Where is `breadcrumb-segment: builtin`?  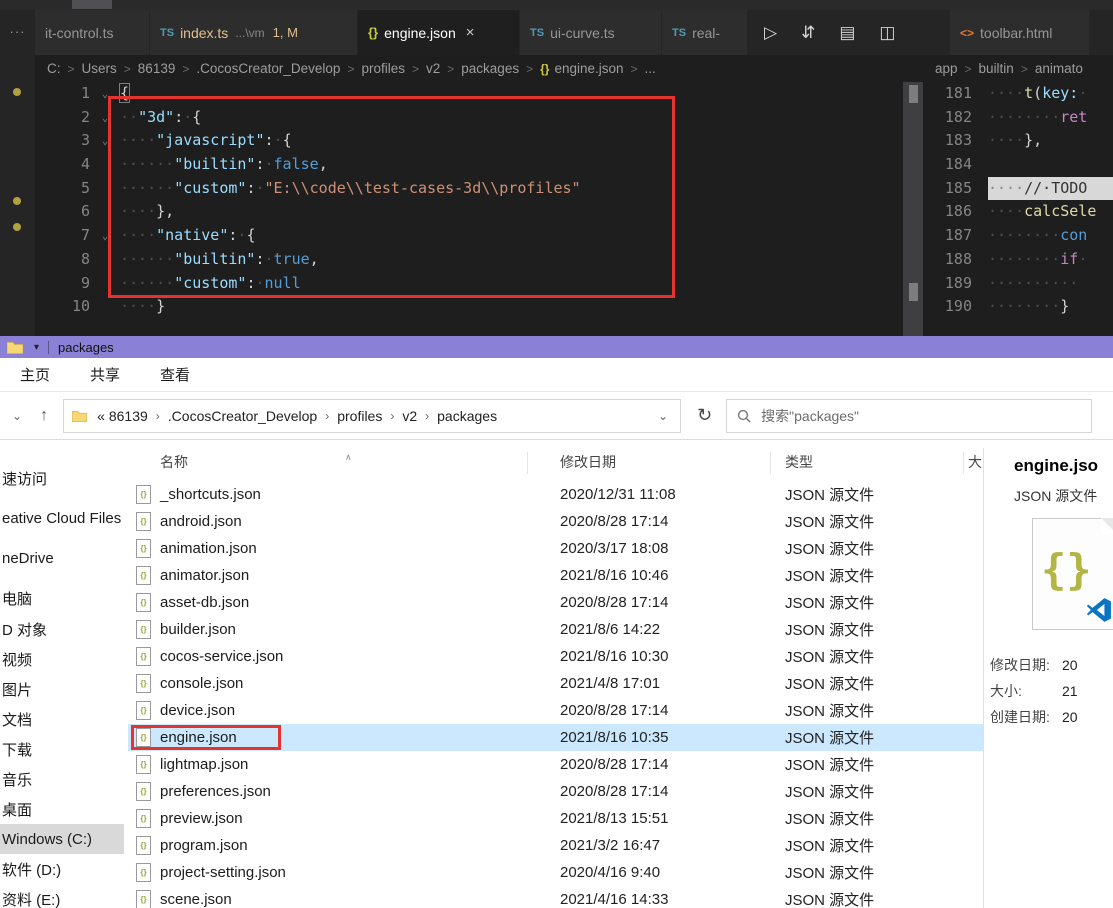 breadcrumb-segment: builtin is located at coordinates (996, 68).